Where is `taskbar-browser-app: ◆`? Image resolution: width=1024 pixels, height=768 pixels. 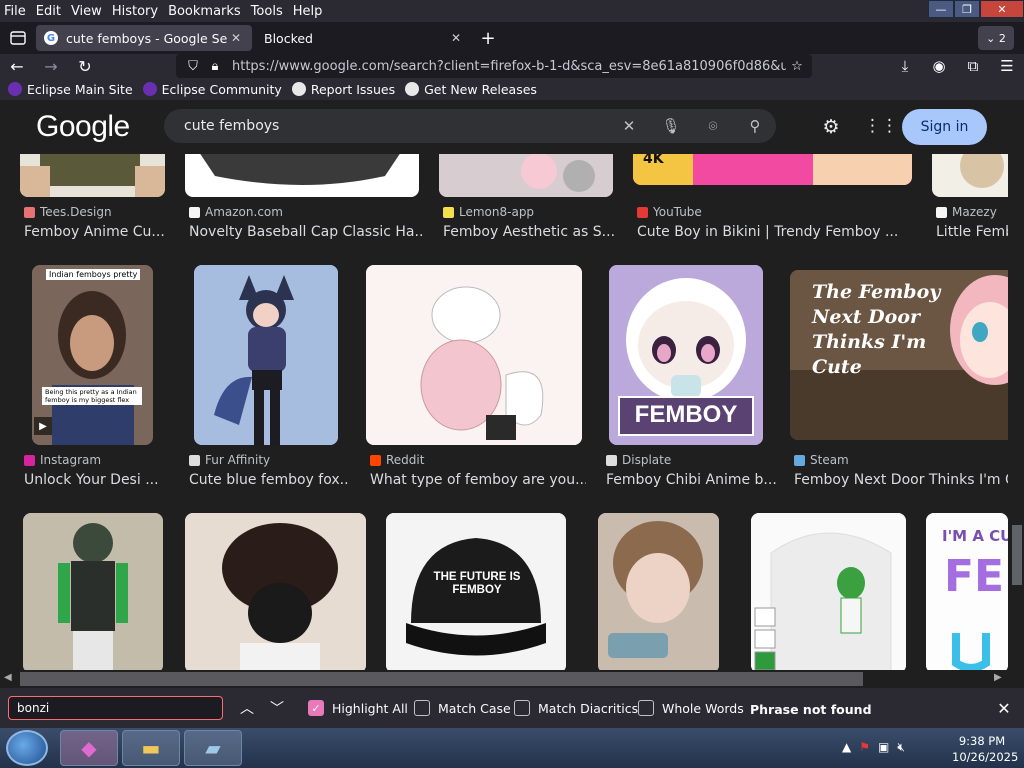
taskbar-browser-app: ◆ is located at coordinates (89, 748).